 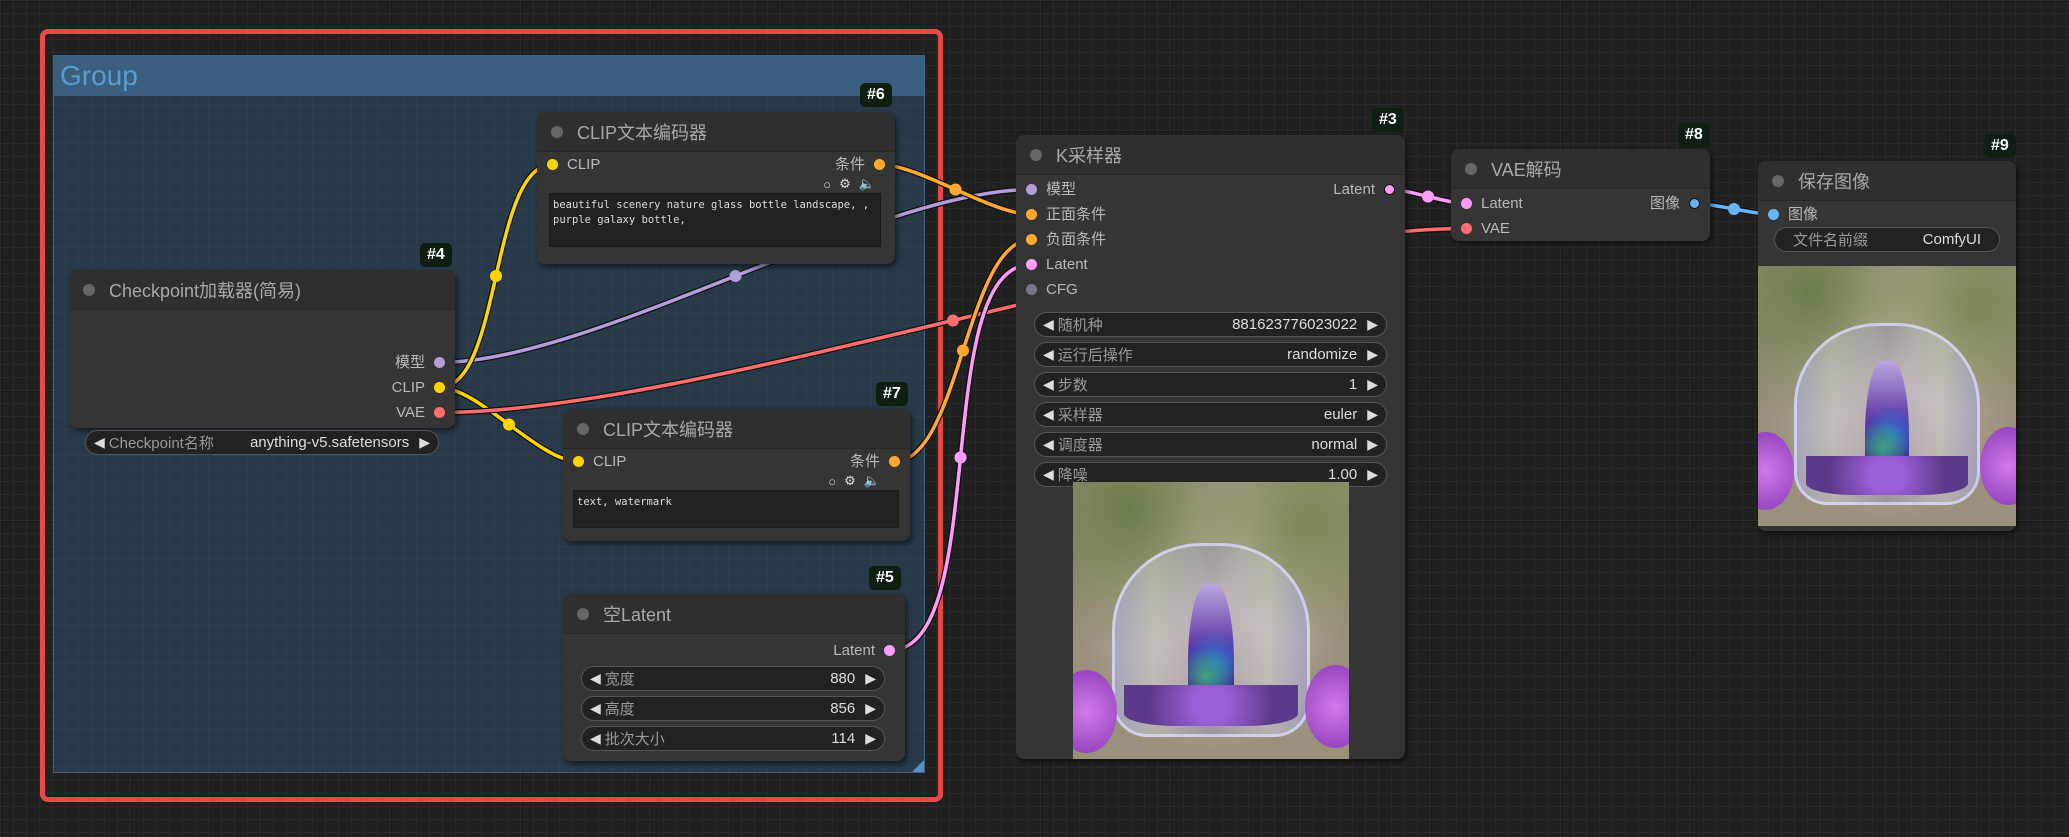 What do you see at coordinates (1066, 214) in the screenshot?
I see `input-positive: 正面条件` at bounding box center [1066, 214].